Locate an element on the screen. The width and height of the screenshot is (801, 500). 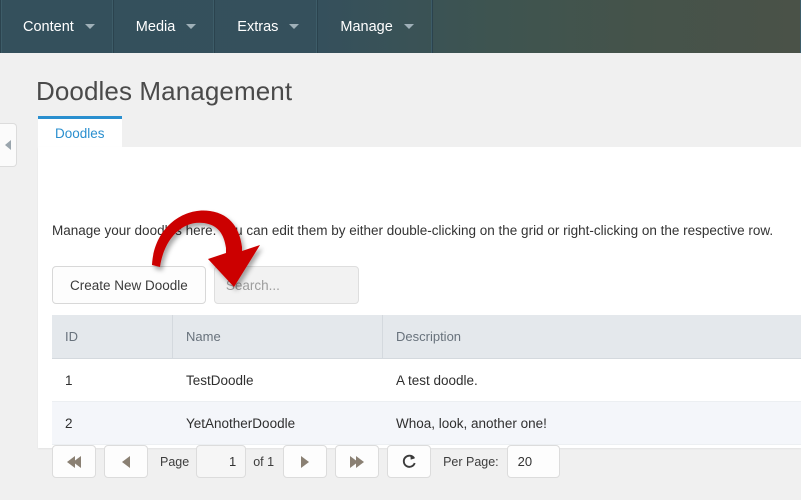
nav-item-label: Extras is located at coordinates (258, 26).